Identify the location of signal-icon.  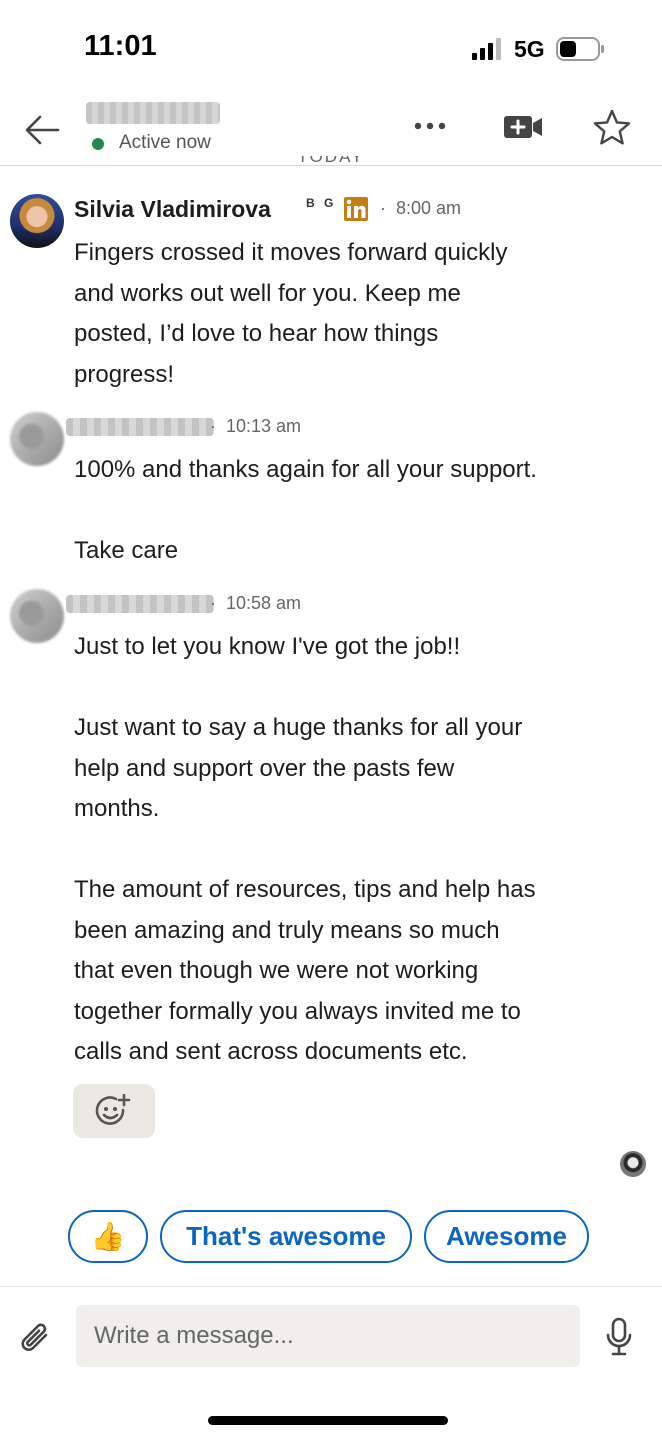
(486, 49).